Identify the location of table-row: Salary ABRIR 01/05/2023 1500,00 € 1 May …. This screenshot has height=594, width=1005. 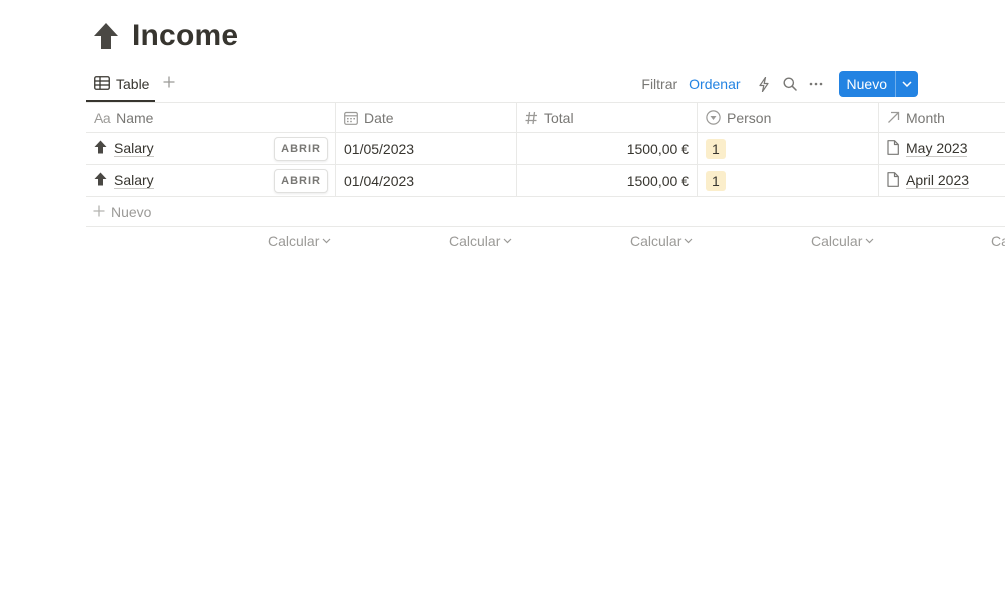
(545, 149).